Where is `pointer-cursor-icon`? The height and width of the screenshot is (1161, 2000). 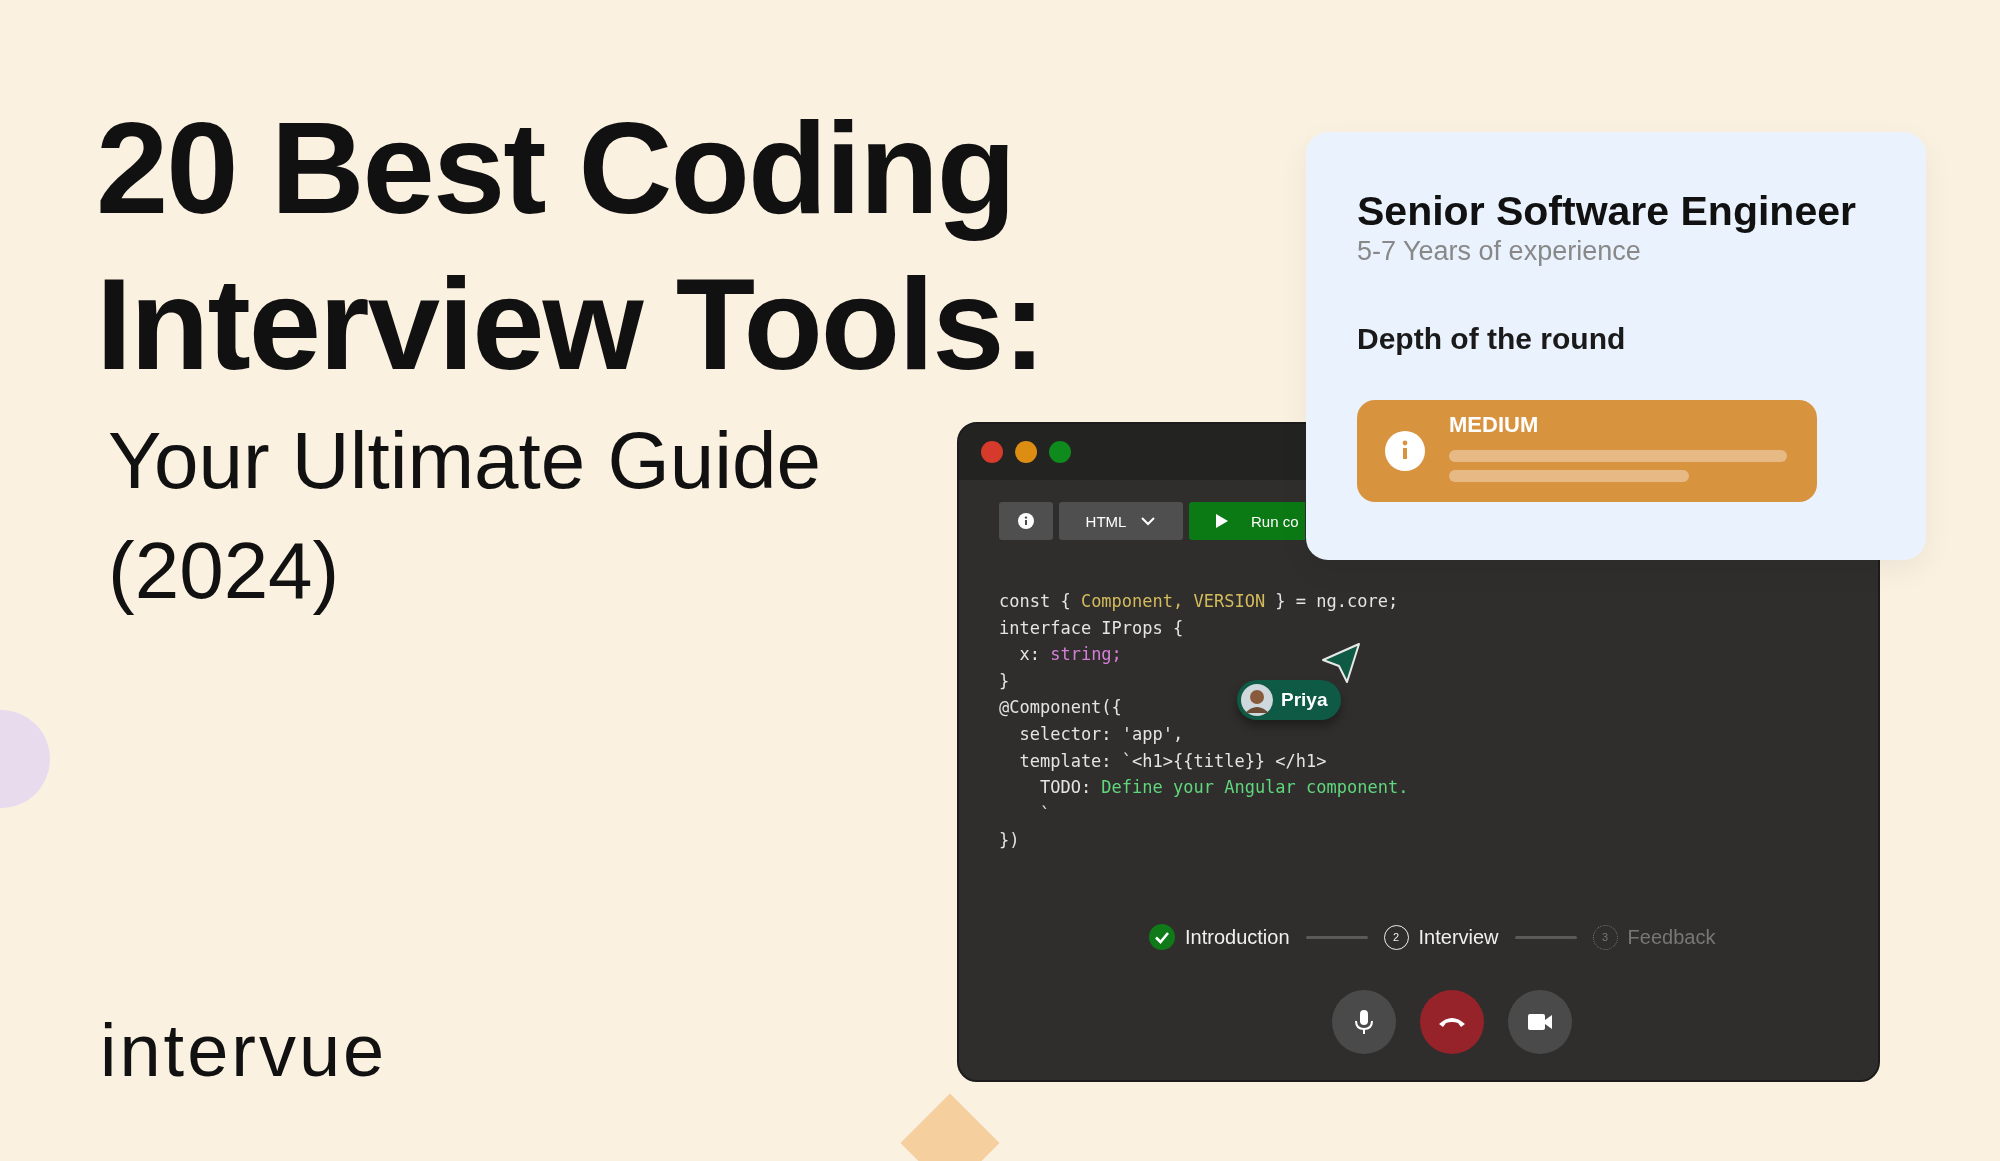
pointer-cursor-icon is located at coordinates (1341, 663).